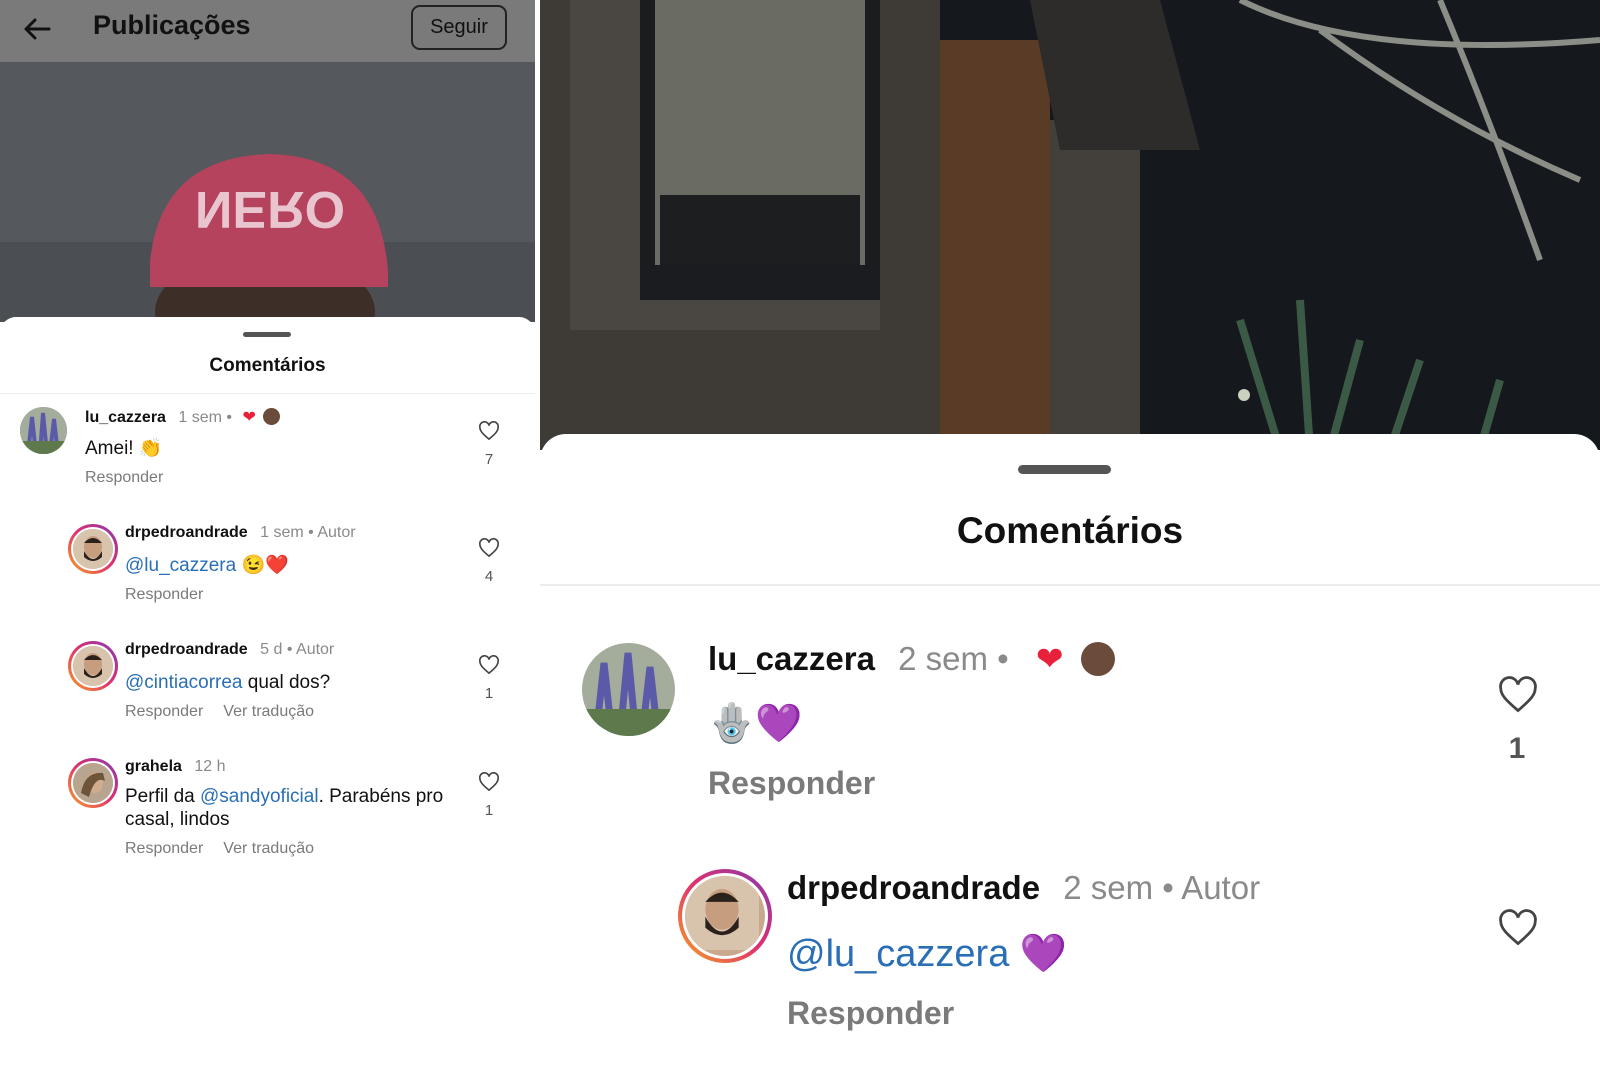 The width and height of the screenshot is (1600, 1089). Describe the element at coordinates (755, 724) in the screenshot. I see `comment-text: 🪬💜` at that location.